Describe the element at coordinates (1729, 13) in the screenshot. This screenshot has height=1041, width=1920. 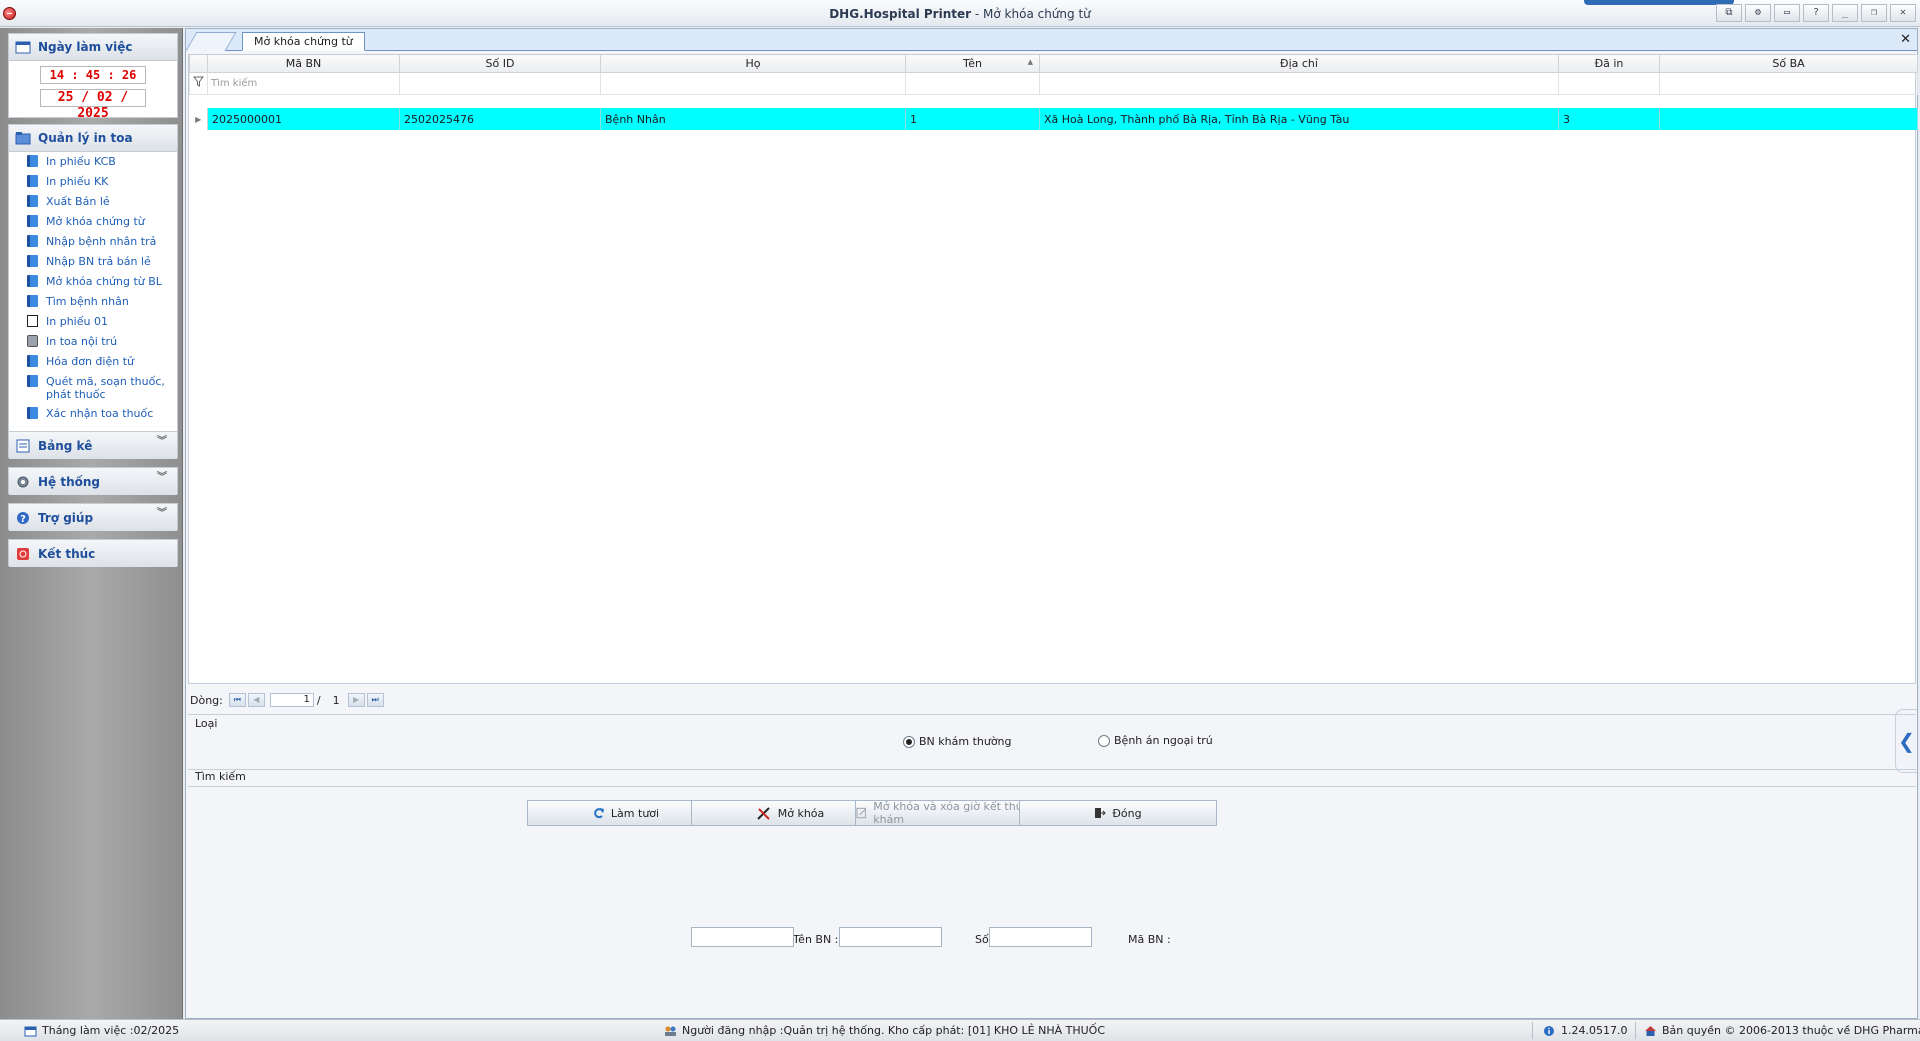
I see `tile-windows-button: ⧉` at that location.